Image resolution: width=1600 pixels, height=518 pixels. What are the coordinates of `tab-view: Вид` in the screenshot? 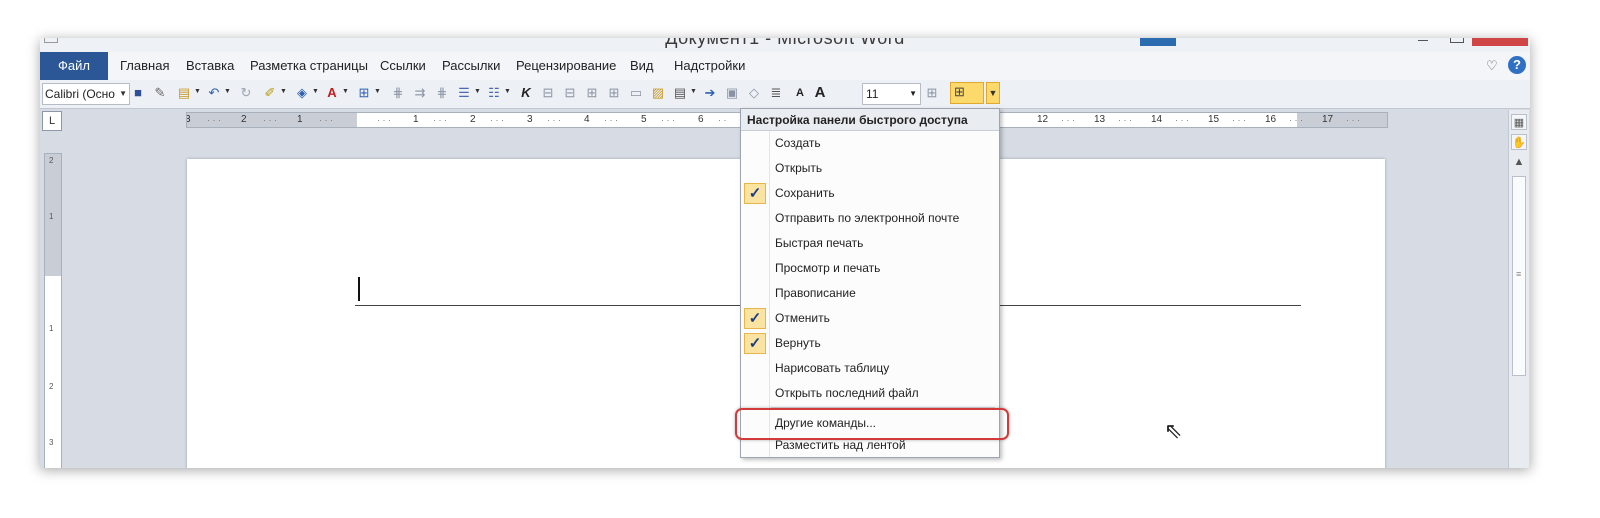 It's located at (642, 66).